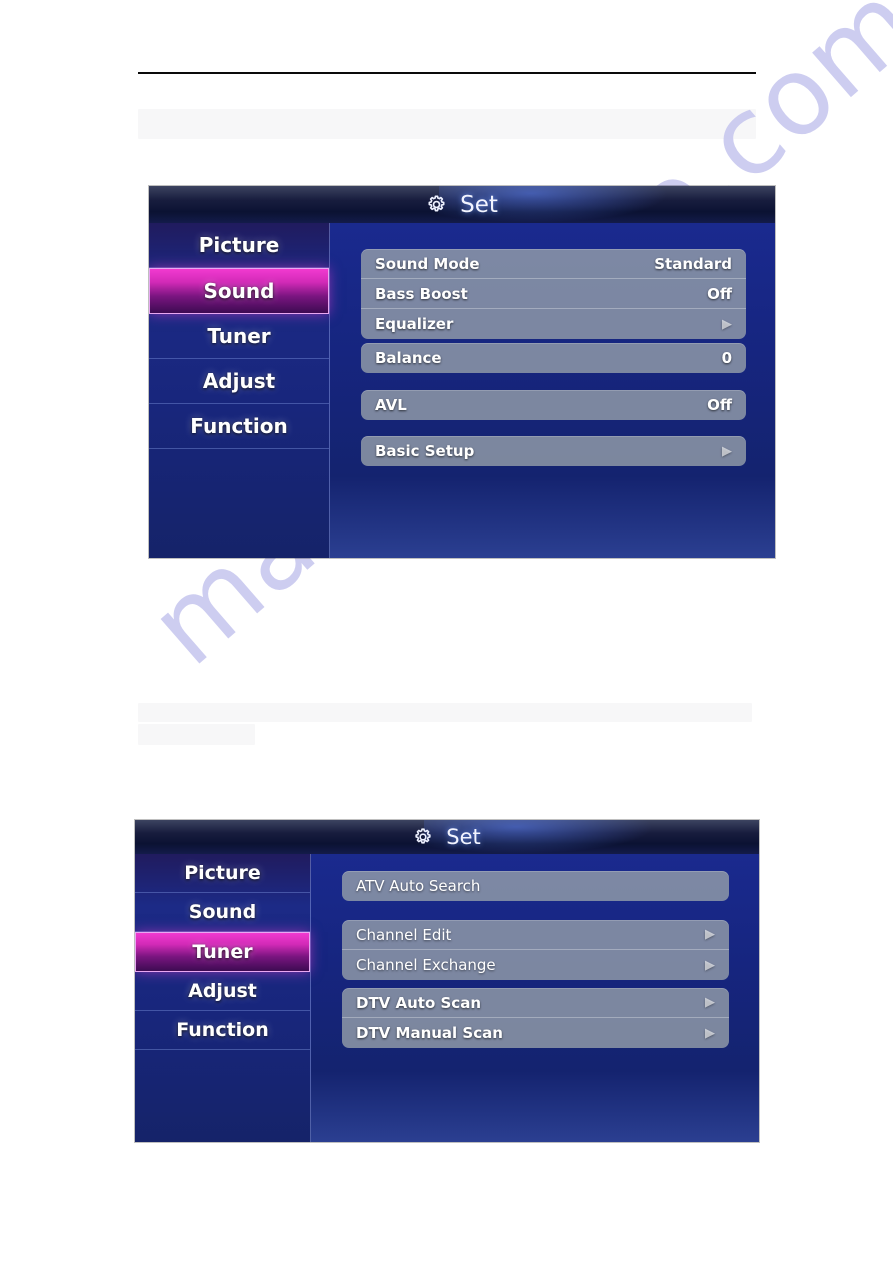  I want to click on menu-row-channel-edit: Channel Edit ▶, so click(535, 935).